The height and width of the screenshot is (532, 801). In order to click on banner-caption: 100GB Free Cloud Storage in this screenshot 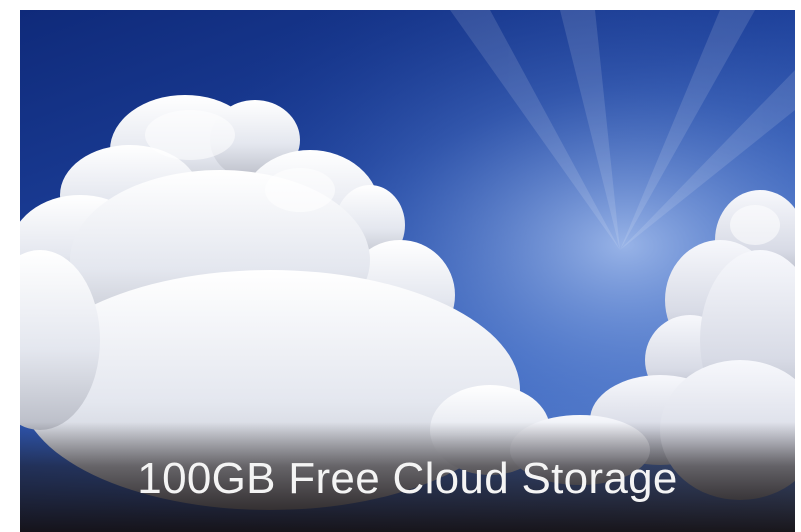, I will do `click(407, 478)`.